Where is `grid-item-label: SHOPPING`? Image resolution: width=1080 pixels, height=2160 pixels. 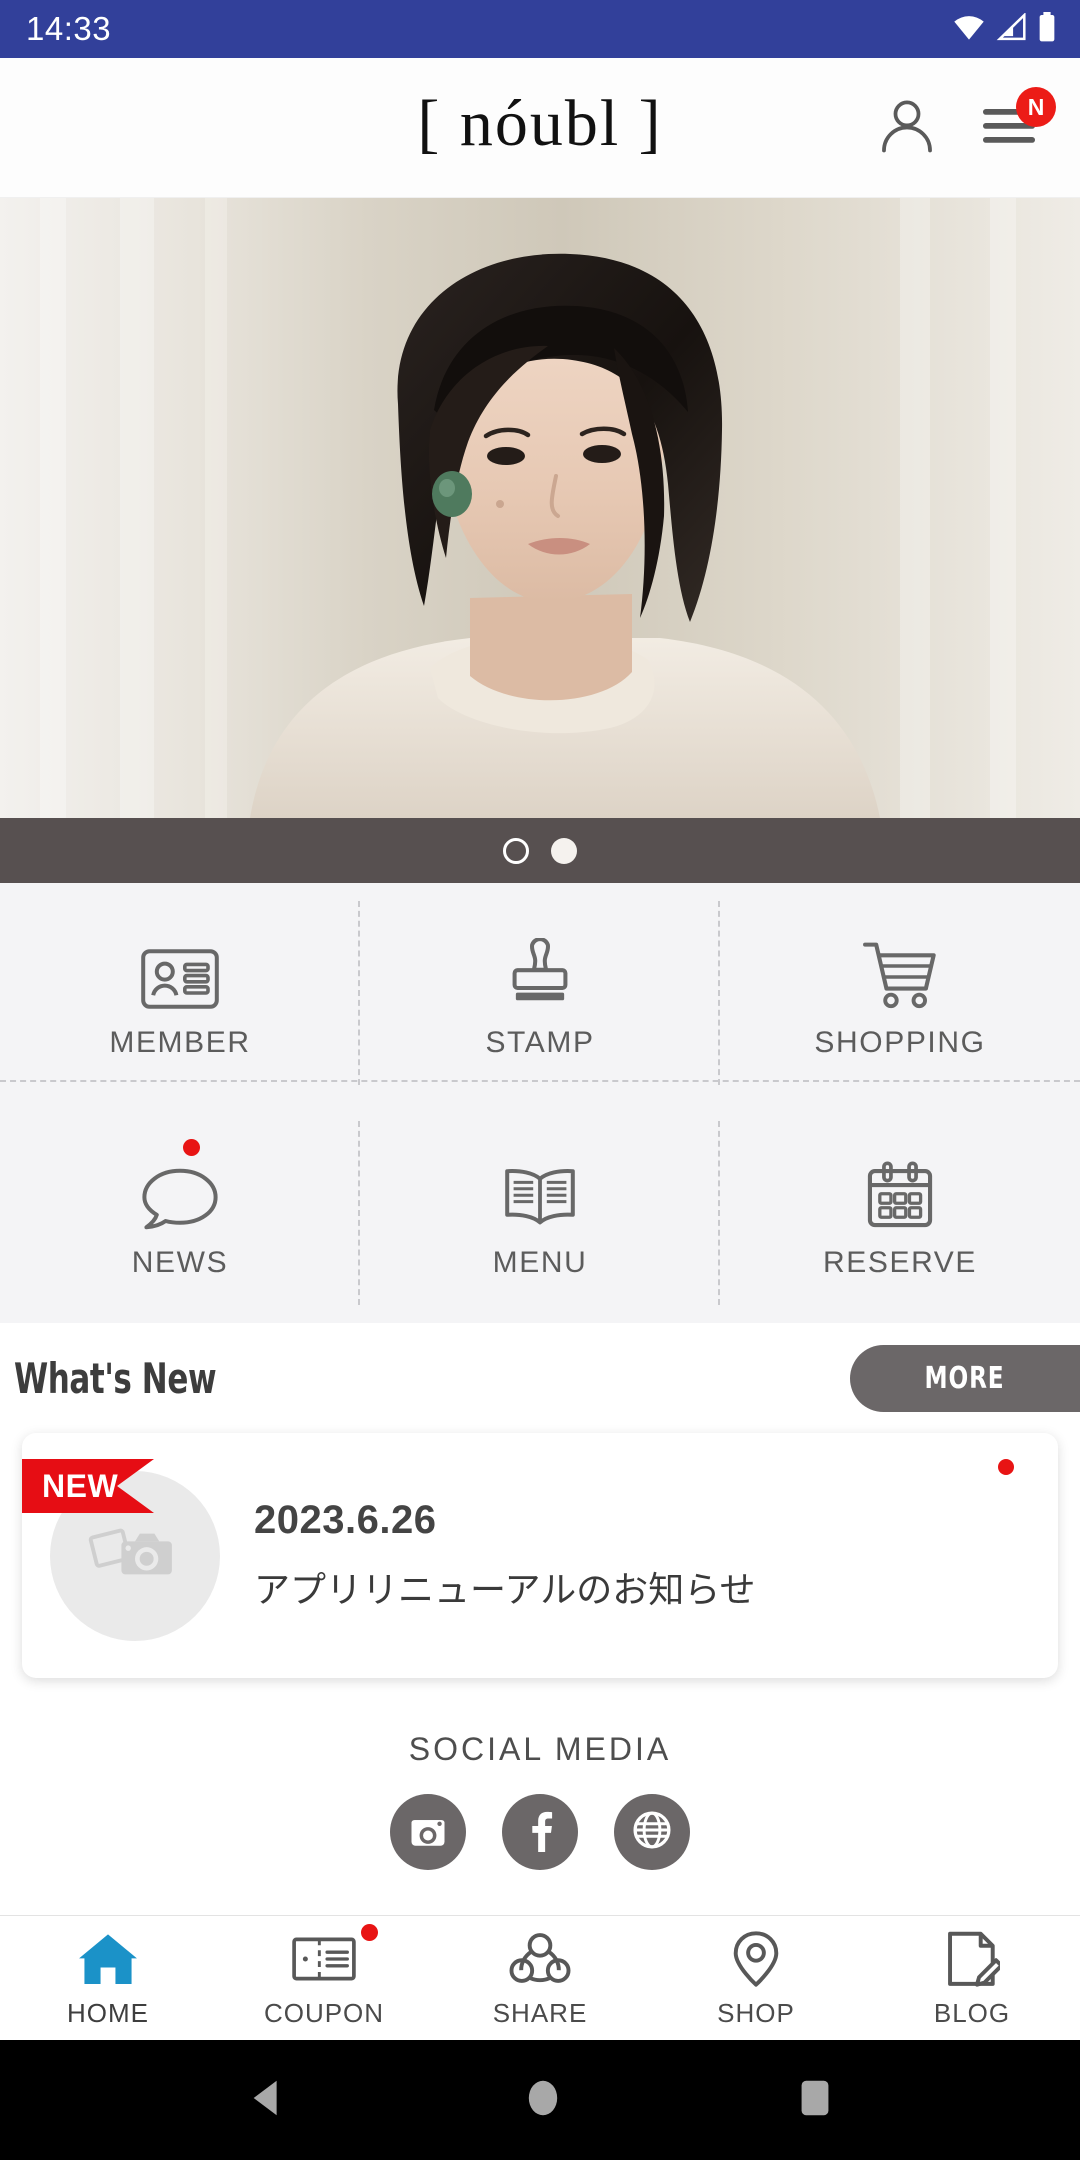
grid-item-label: SHOPPING is located at coordinates (900, 1042).